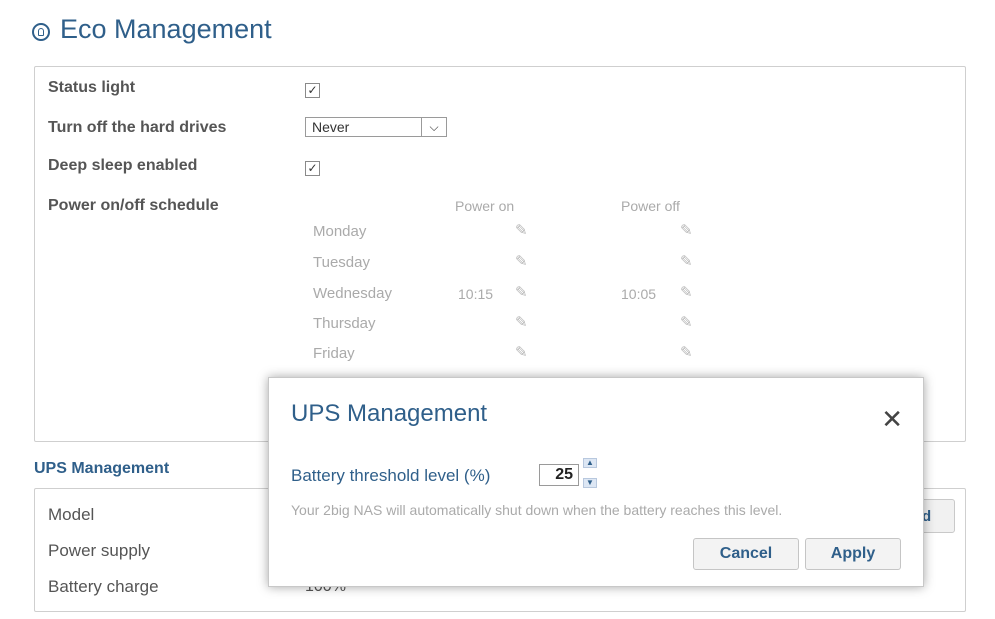 This screenshot has height=619, width=995. Describe the element at coordinates (746, 554) in the screenshot. I see `cancel-button: Cancel` at that location.